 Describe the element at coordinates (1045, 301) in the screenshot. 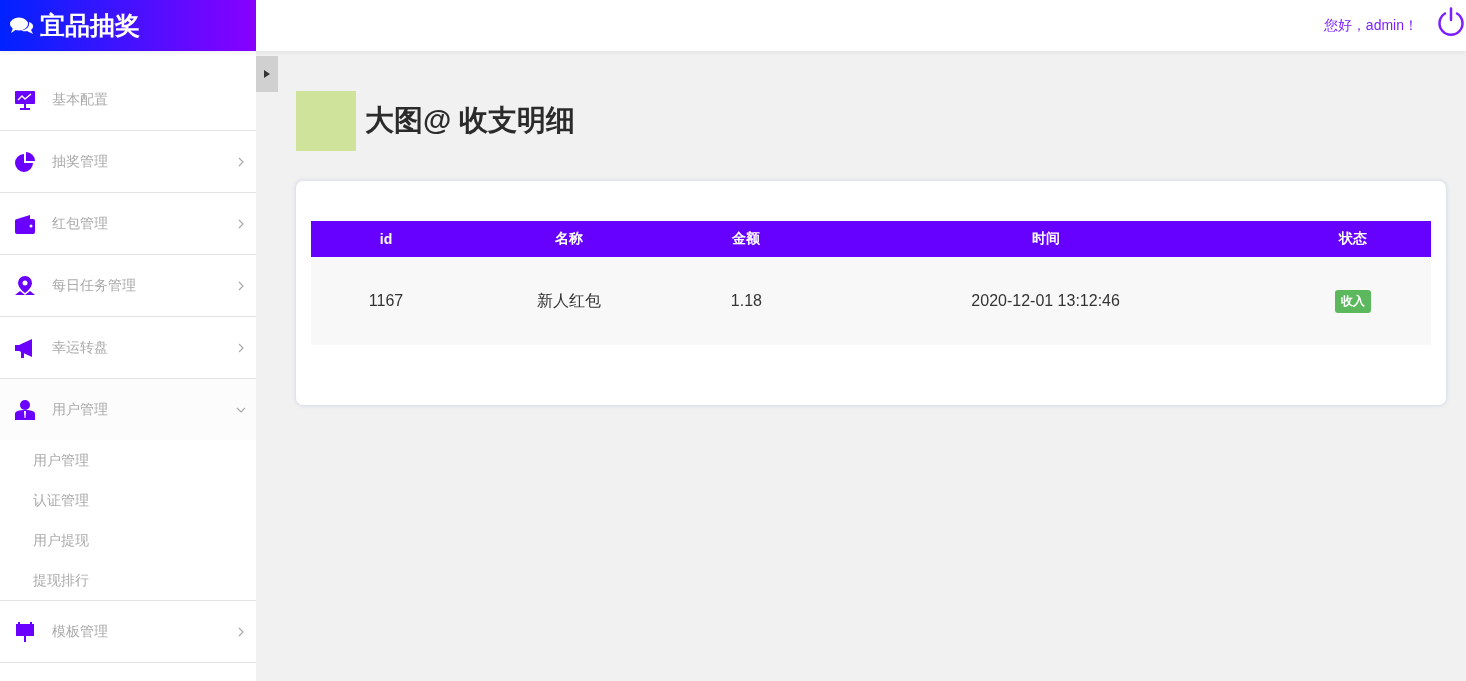

I see `table-cell: 2020-12-01 13:12:46` at that location.